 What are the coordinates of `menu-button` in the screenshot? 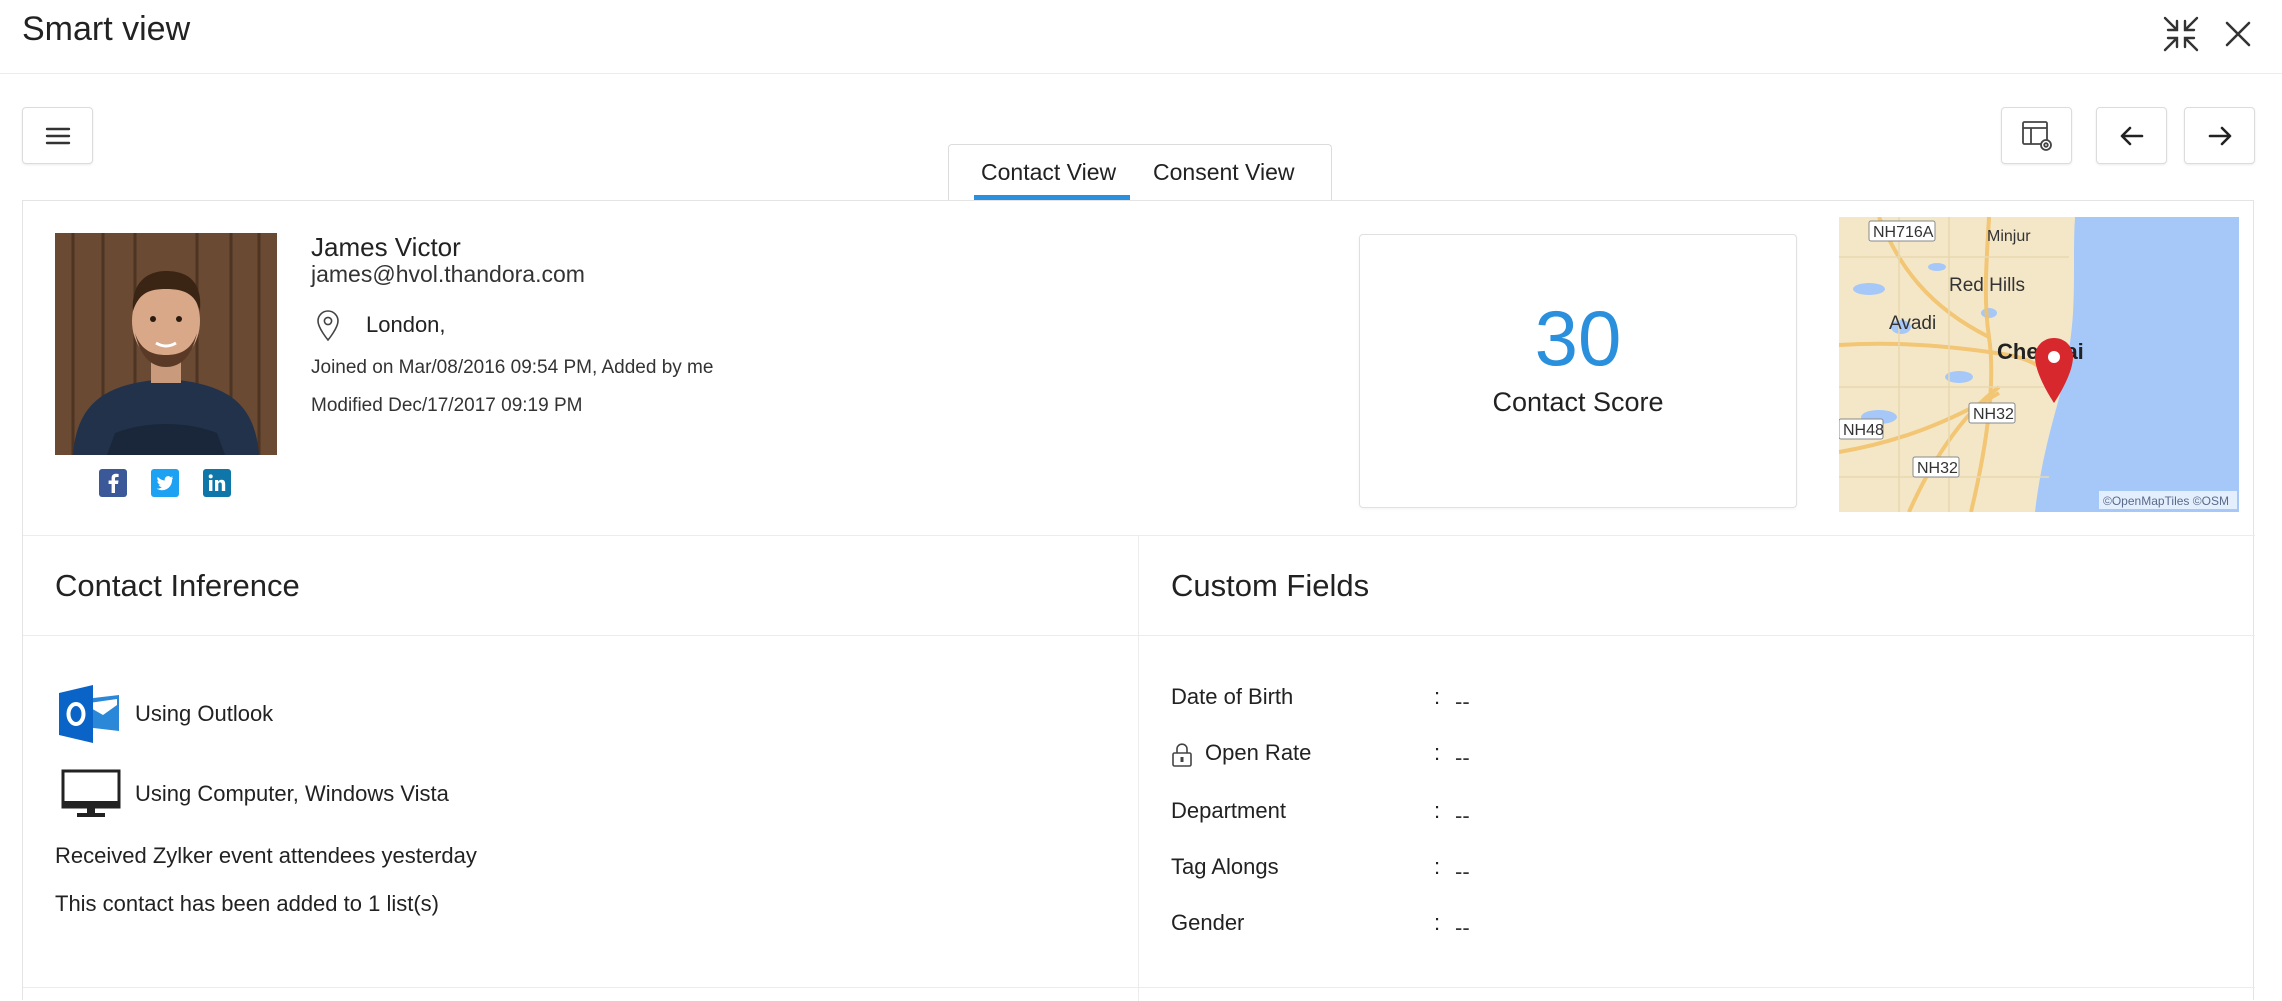 It's located at (57, 135).